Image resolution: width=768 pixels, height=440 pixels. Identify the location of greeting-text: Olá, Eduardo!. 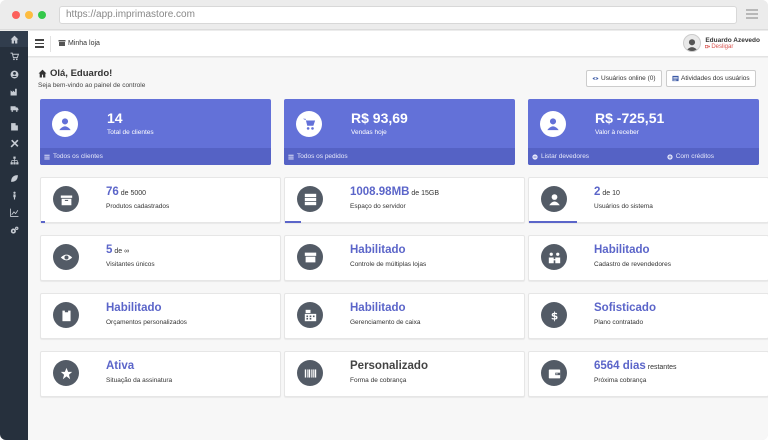
(81, 73).